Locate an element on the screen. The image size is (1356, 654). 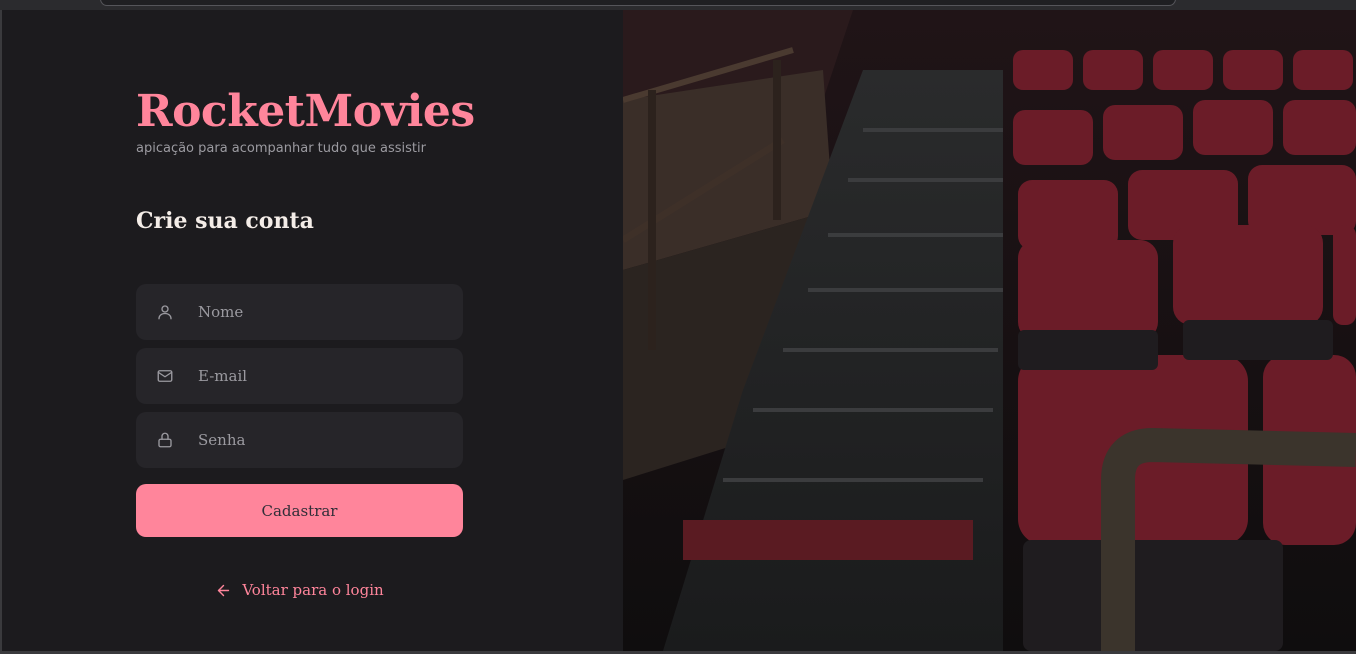
lock-icon is located at coordinates (165, 440).